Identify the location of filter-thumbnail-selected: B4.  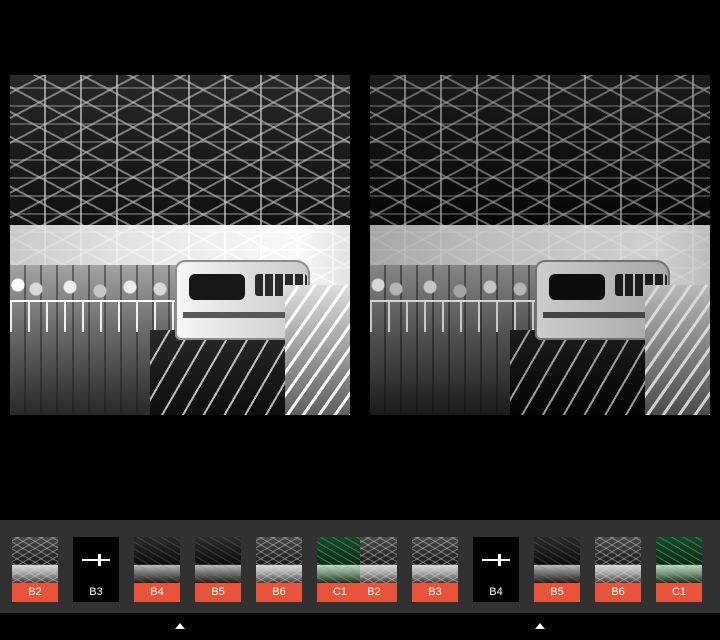
(496, 569).